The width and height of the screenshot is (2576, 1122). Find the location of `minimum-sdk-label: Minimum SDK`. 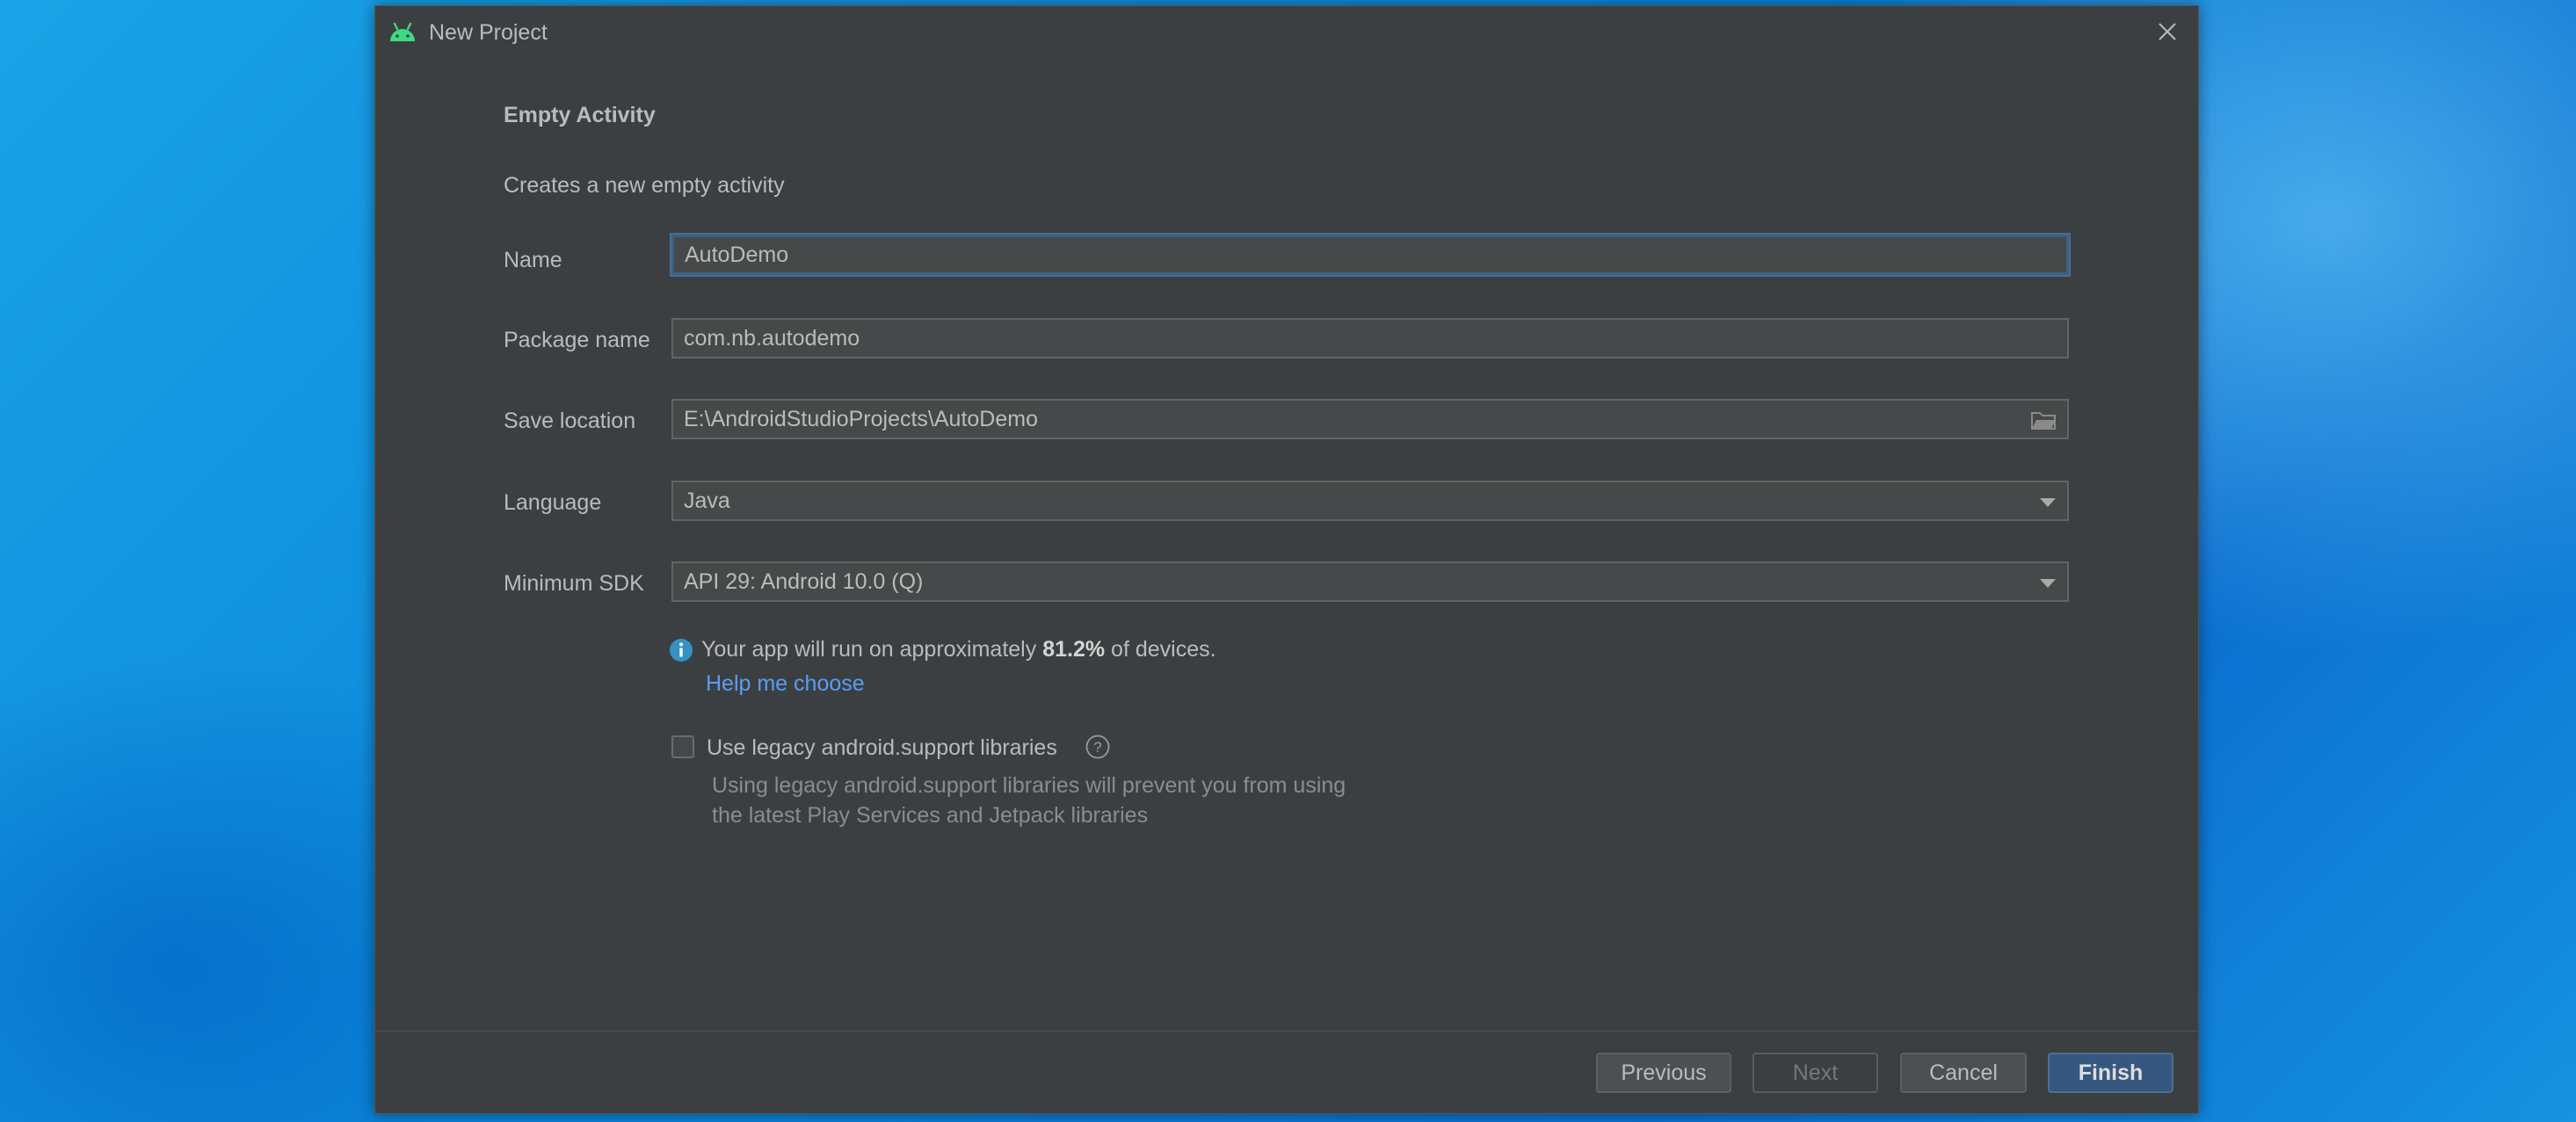

minimum-sdk-label: Minimum SDK is located at coordinates (574, 583).